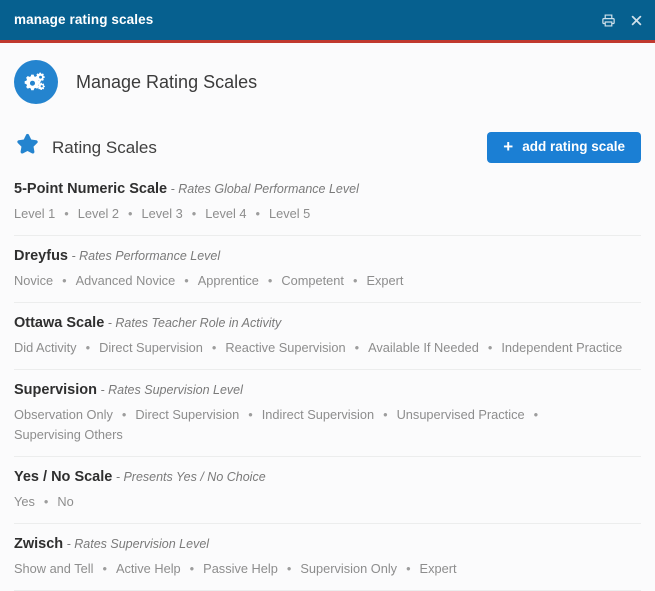  What do you see at coordinates (508, 146) in the screenshot?
I see `plus-icon: +` at bounding box center [508, 146].